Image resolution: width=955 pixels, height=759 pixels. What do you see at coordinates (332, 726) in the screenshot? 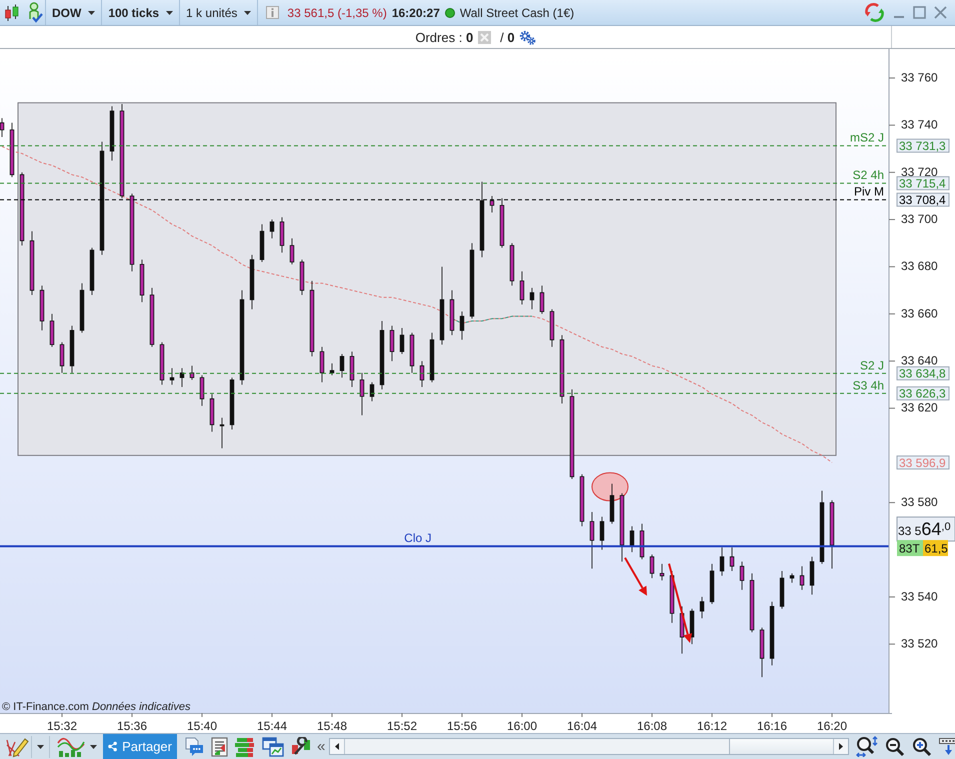
I see `axis-tick-label: 15:48` at bounding box center [332, 726].